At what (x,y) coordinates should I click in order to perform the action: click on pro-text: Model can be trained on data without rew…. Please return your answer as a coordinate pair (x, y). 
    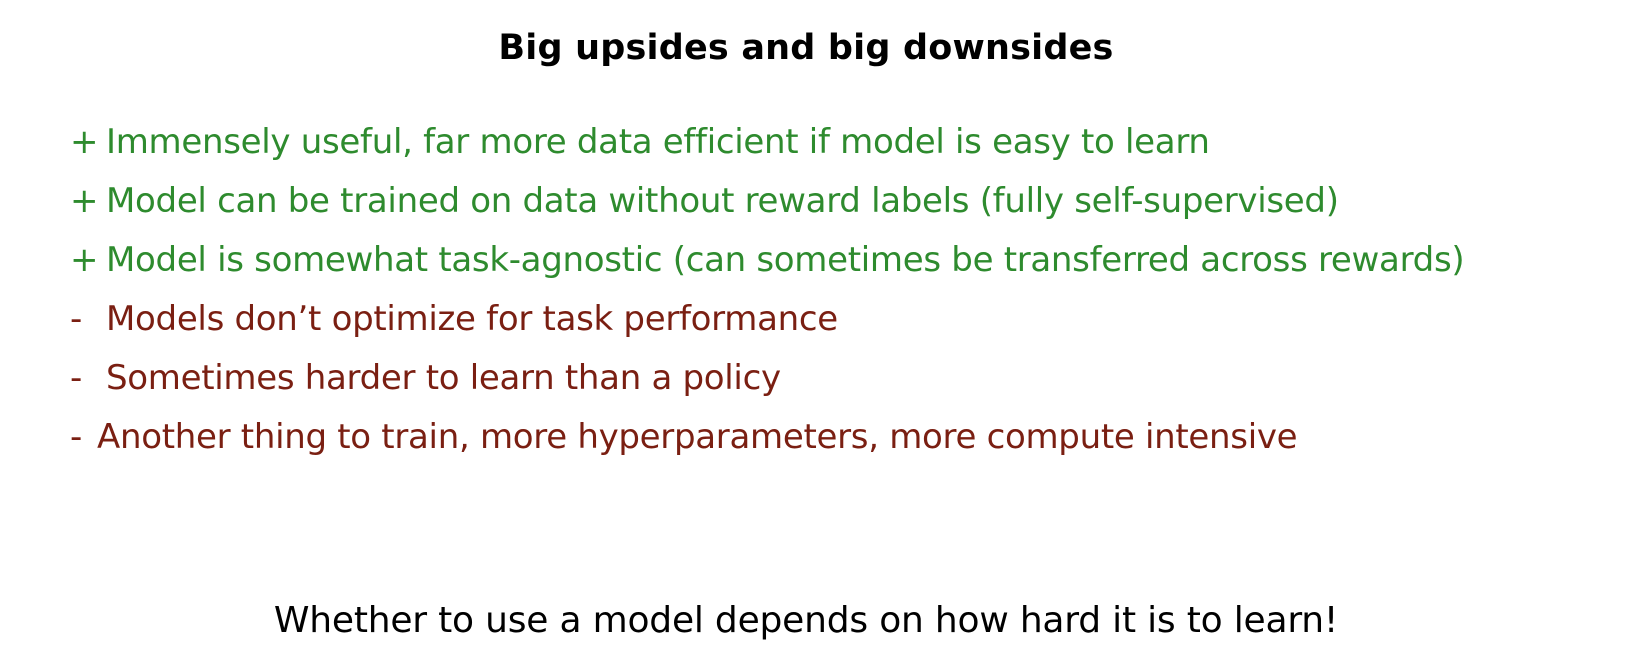
    Looking at the image, I should click on (722, 201).